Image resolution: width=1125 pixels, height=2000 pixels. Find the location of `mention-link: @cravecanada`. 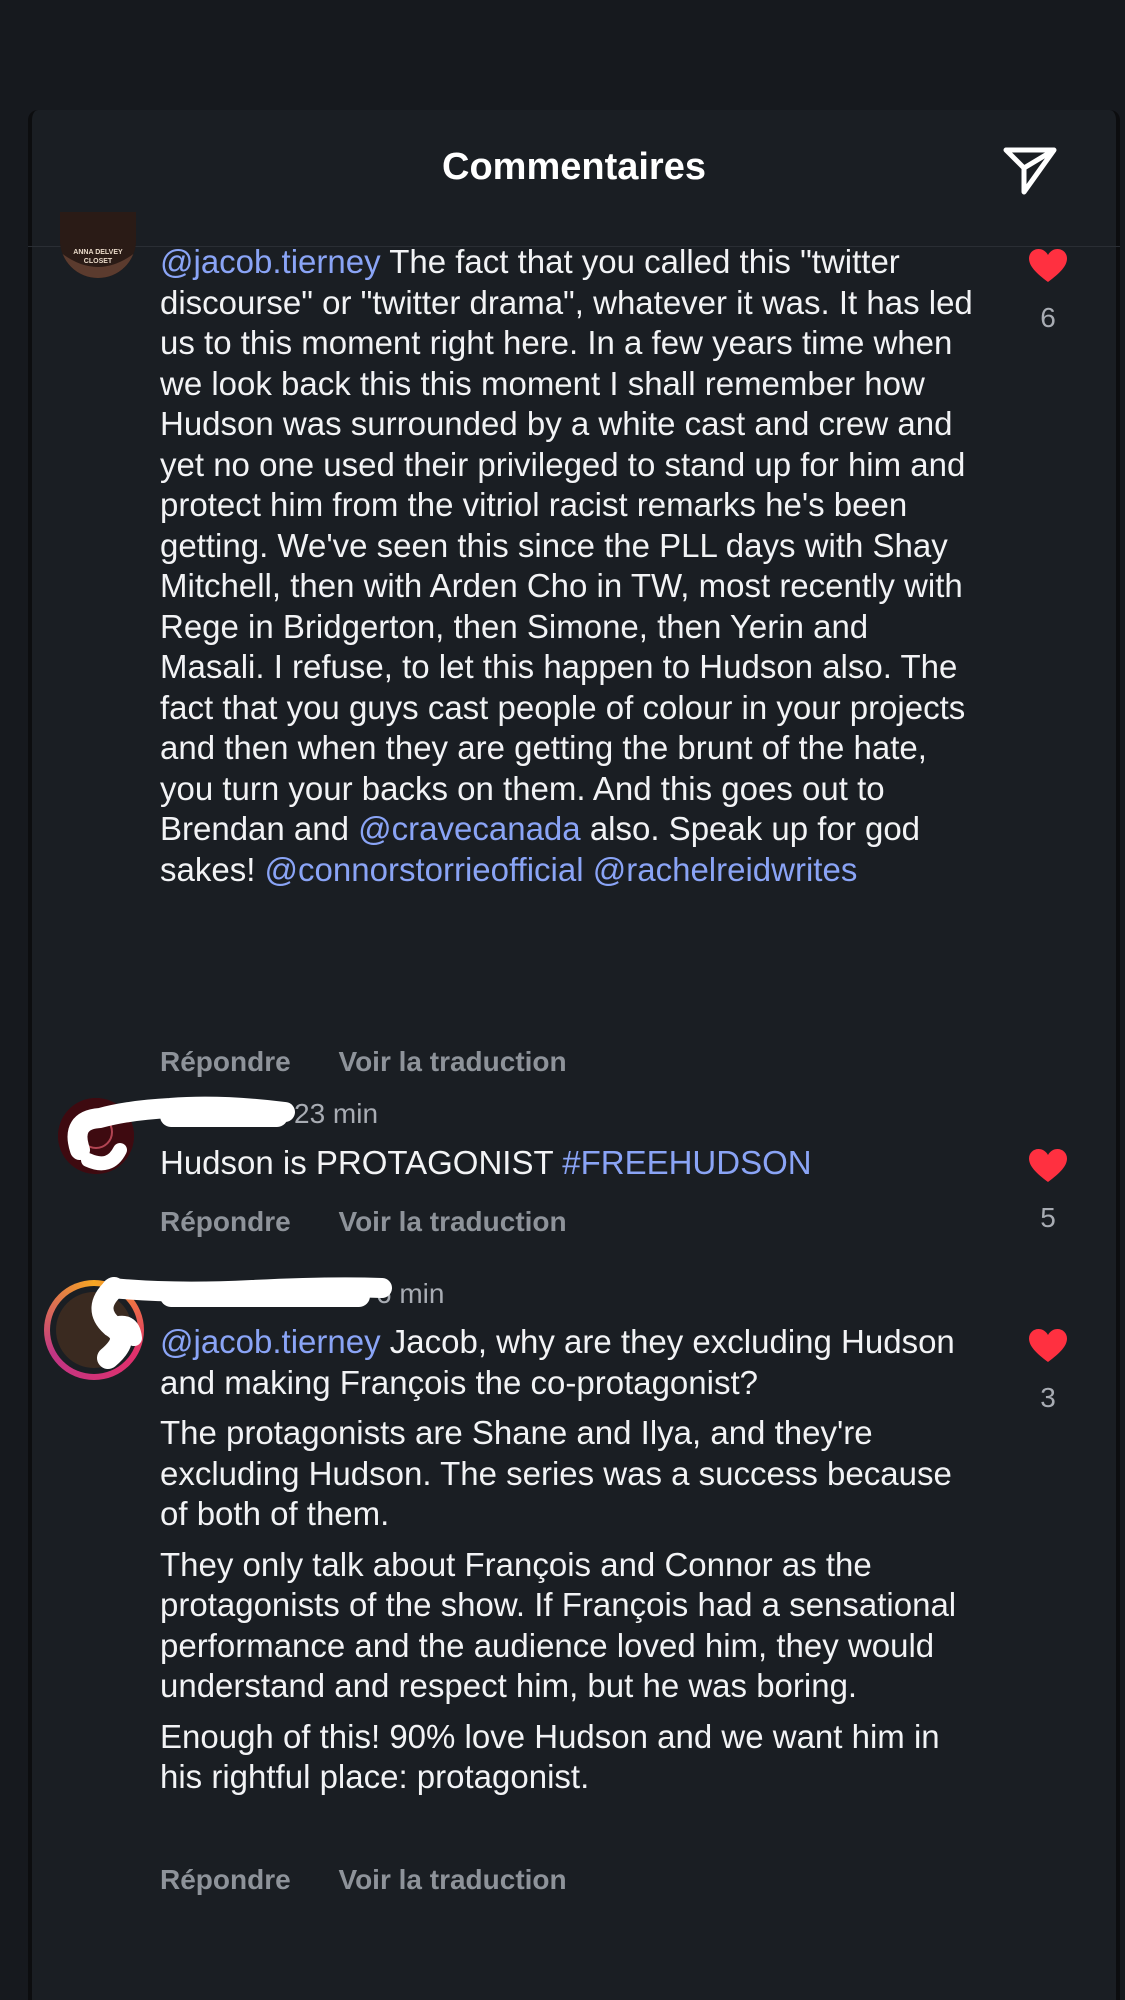

mention-link: @cravecanada is located at coordinates (469, 828).